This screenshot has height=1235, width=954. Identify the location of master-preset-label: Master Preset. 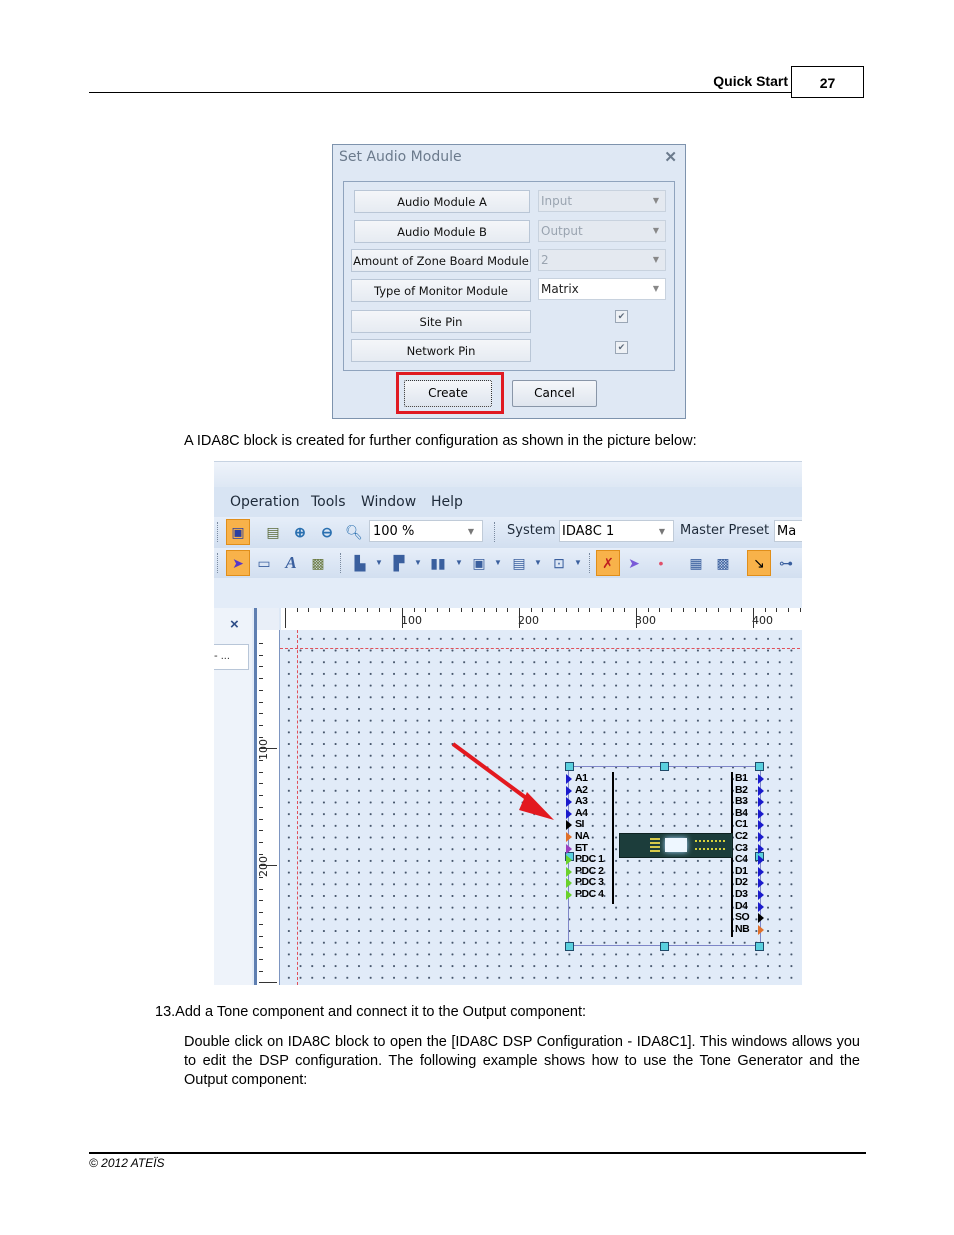
(725, 530).